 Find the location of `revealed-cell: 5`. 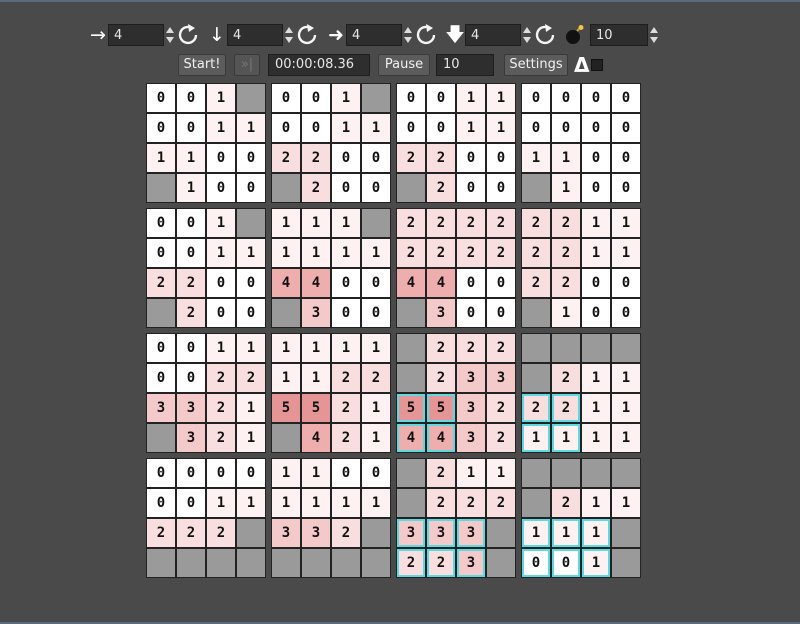

revealed-cell: 5 is located at coordinates (316, 408).